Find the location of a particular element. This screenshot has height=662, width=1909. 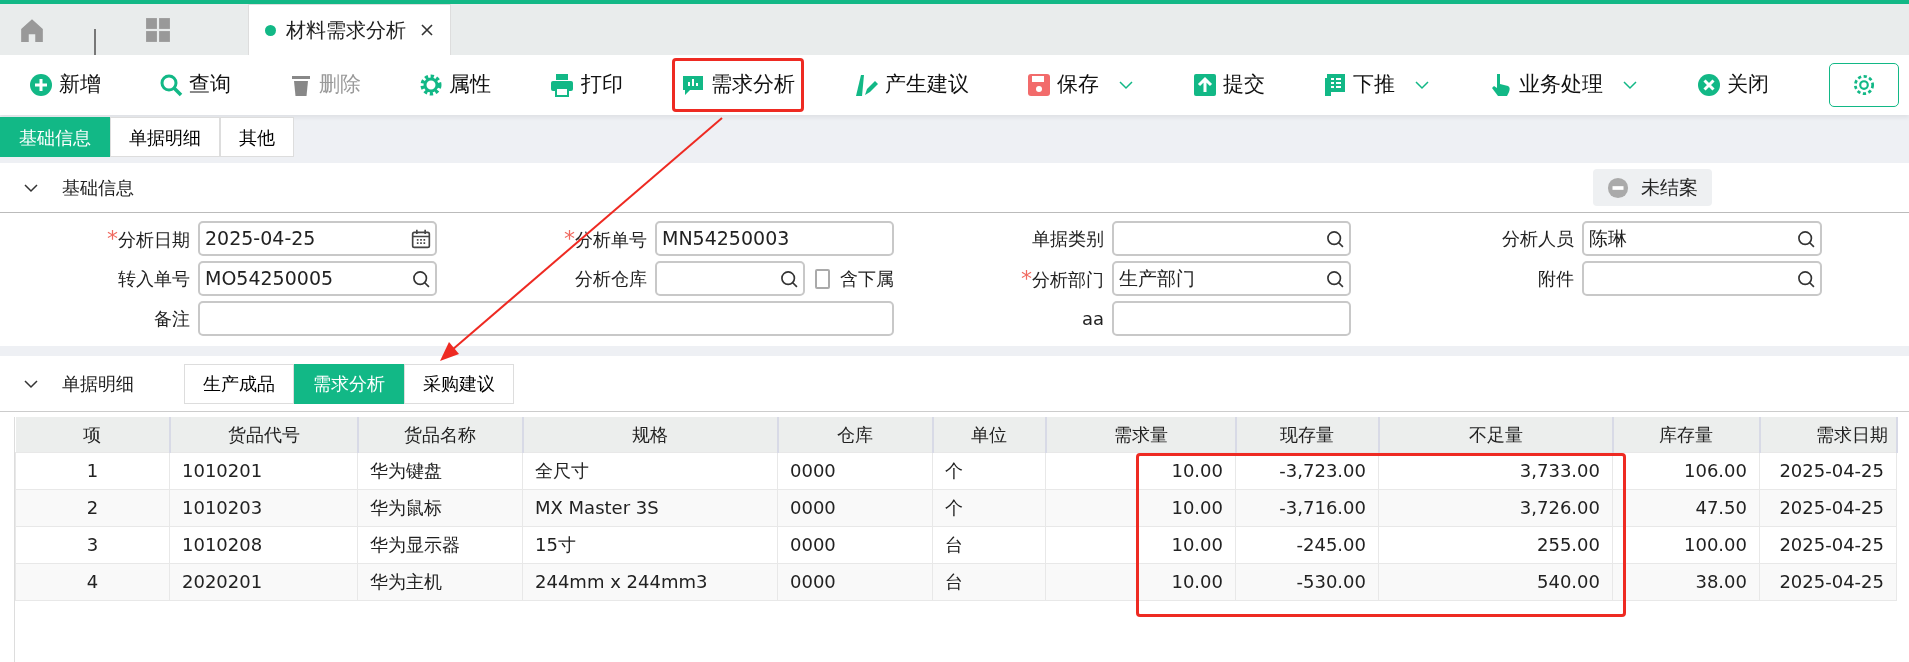

table-cell: -530.00 is located at coordinates (1307, 581).